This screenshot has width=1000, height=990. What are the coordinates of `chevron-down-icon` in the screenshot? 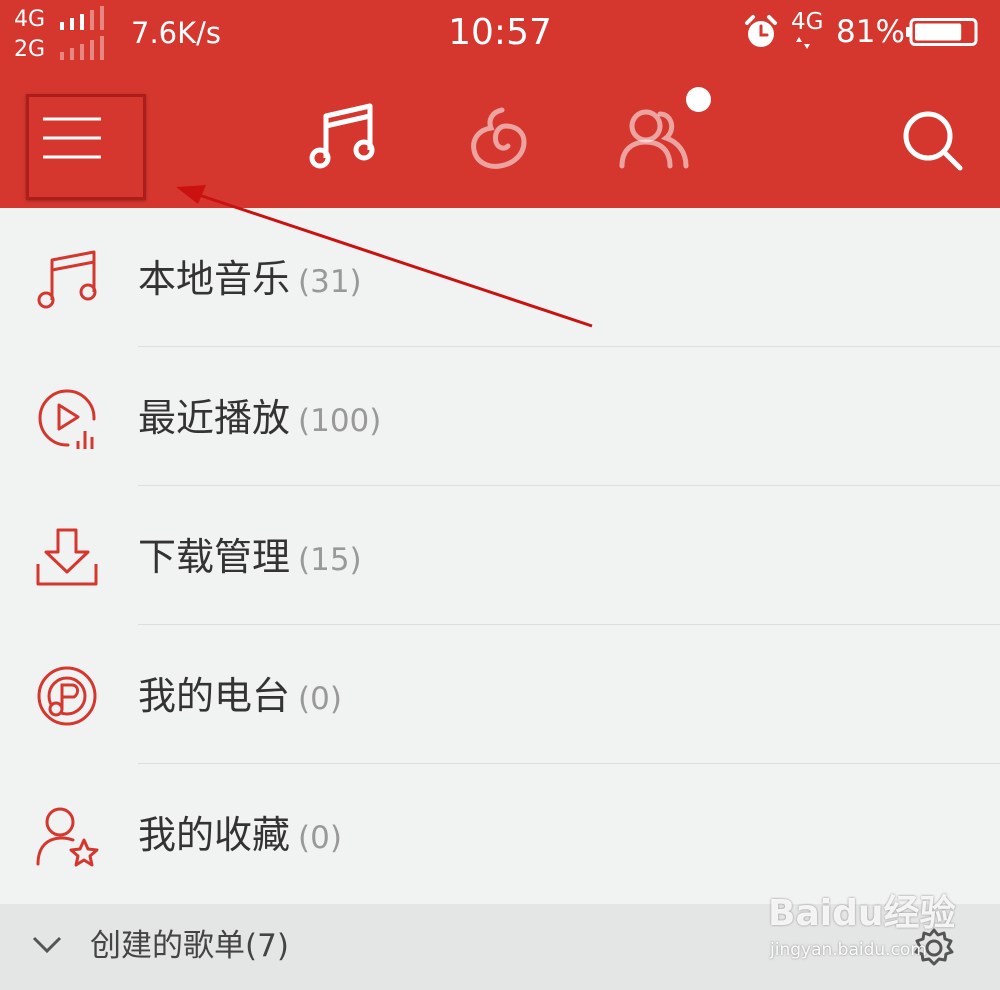 It's located at (47, 945).